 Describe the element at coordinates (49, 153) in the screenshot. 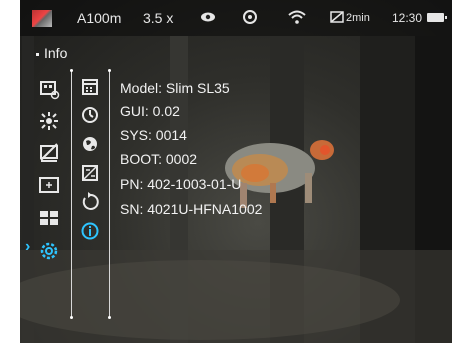

I see `display-off-icon` at that location.